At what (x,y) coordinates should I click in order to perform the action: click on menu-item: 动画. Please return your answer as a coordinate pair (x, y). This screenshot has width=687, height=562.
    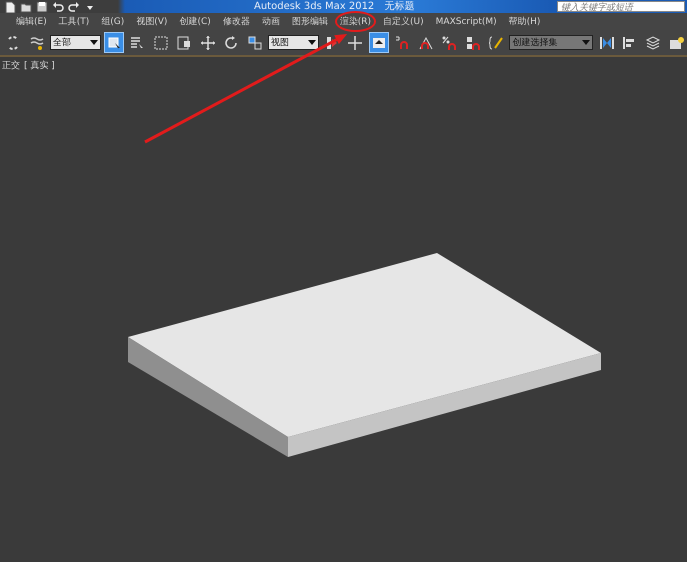
    Looking at the image, I should click on (271, 21).